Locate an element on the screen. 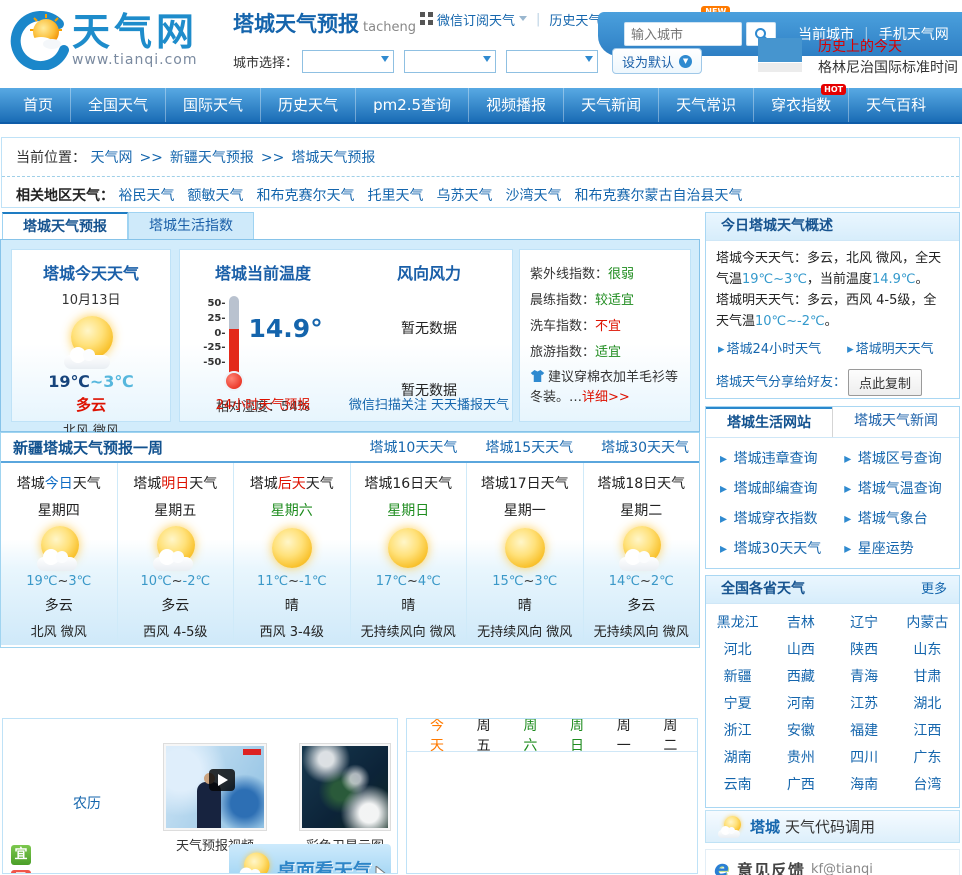  copy-button: 点此复制 is located at coordinates (885, 383).